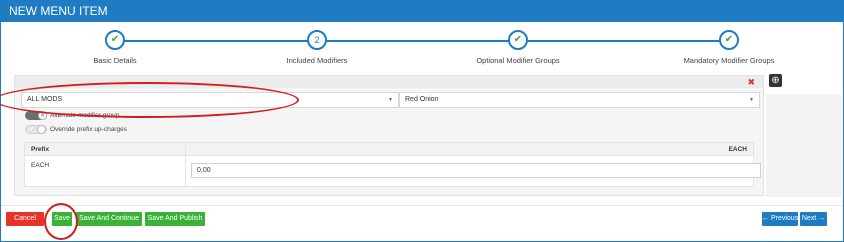 The image size is (844, 242). What do you see at coordinates (317, 60) in the screenshot?
I see `step-label: Included Modifiers` at bounding box center [317, 60].